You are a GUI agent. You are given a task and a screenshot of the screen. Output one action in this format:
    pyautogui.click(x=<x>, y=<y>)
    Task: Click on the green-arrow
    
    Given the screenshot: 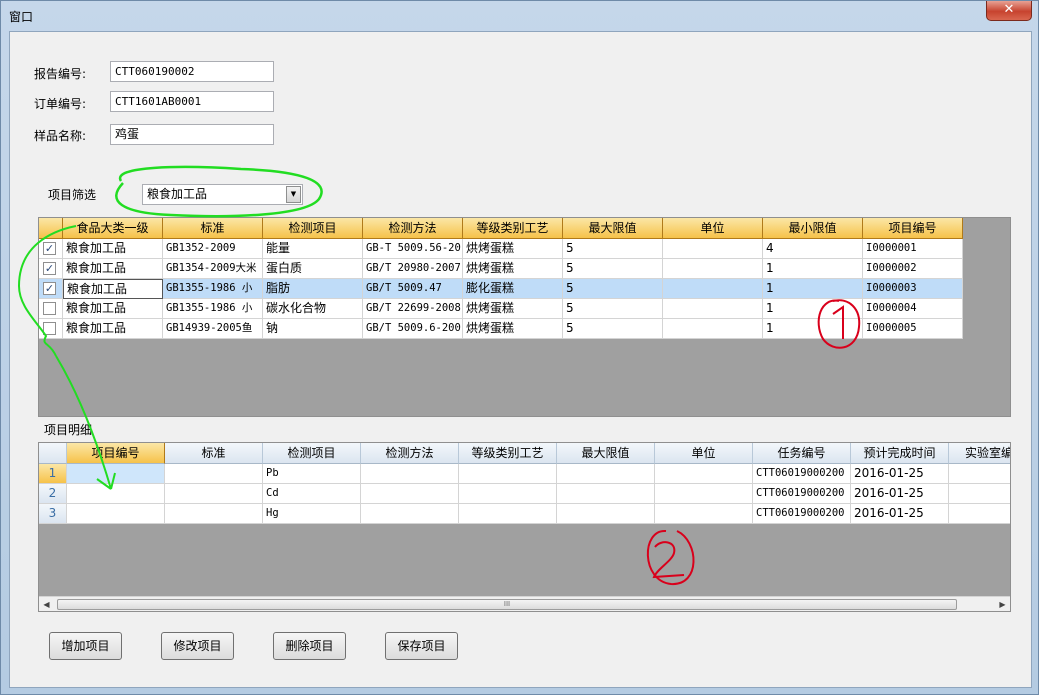 What is the action you would take?
    pyautogui.click(x=85, y=422)
    